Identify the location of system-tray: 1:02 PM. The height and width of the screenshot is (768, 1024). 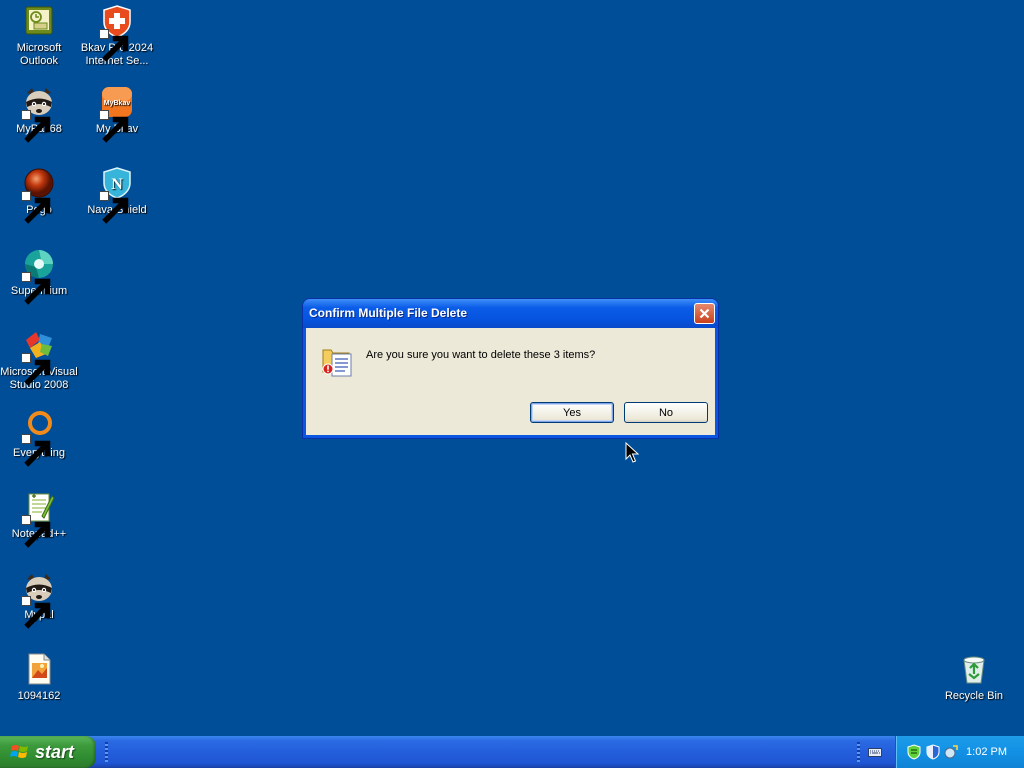
(959, 752).